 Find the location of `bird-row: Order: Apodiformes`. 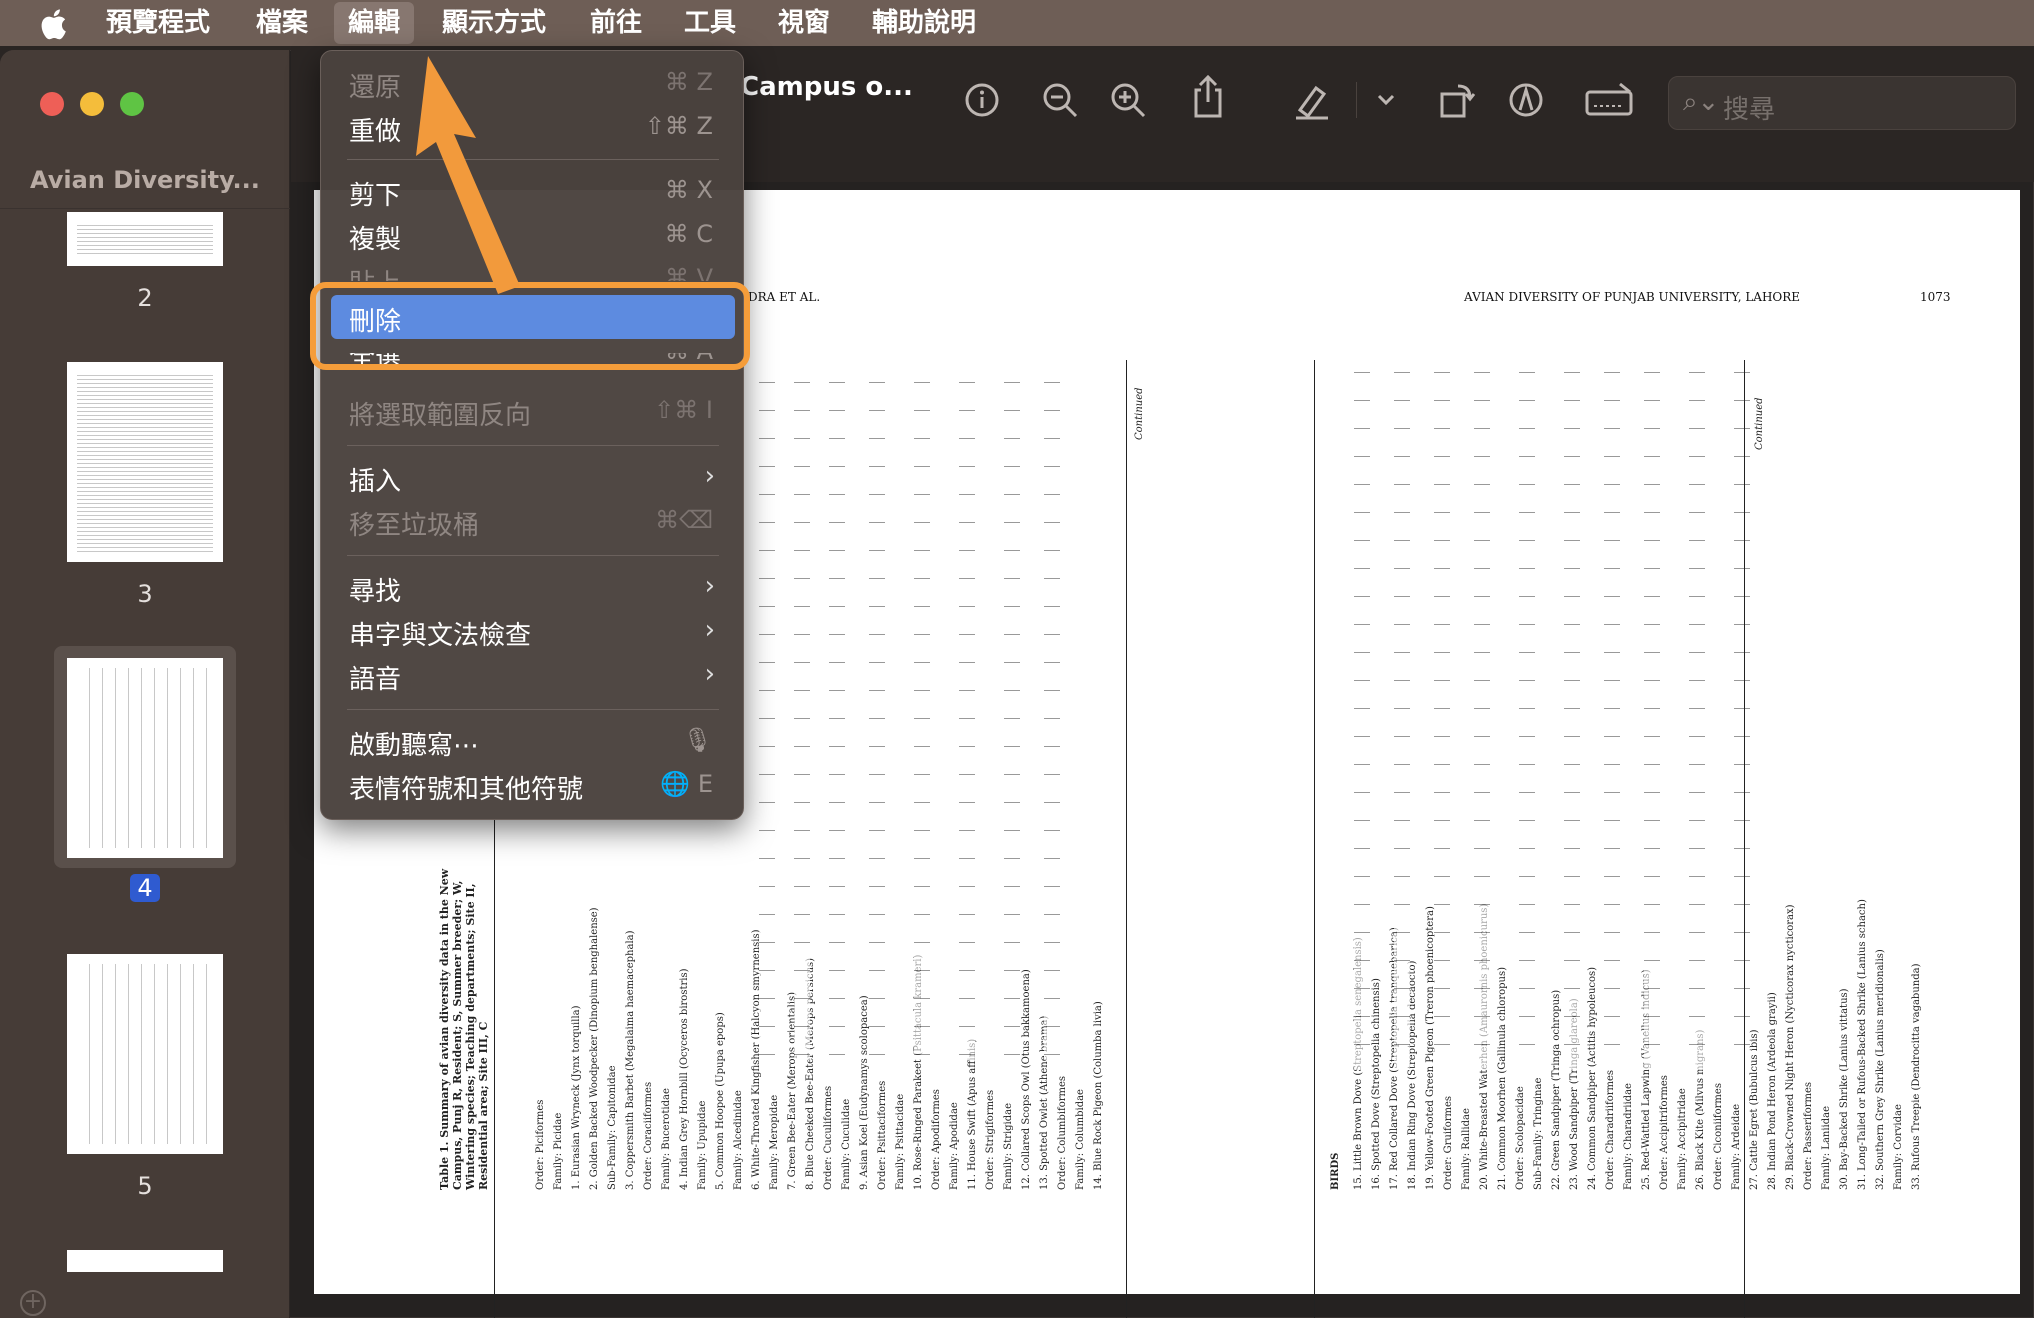

bird-row: Order: Apodiformes is located at coordinates (936, 1139).